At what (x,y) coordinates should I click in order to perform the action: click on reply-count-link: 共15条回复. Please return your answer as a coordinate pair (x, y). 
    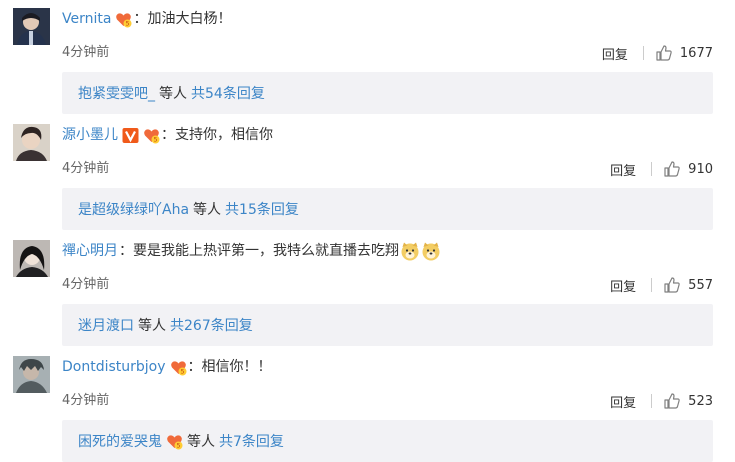
    Looking at the image, I should click on (262, 209).